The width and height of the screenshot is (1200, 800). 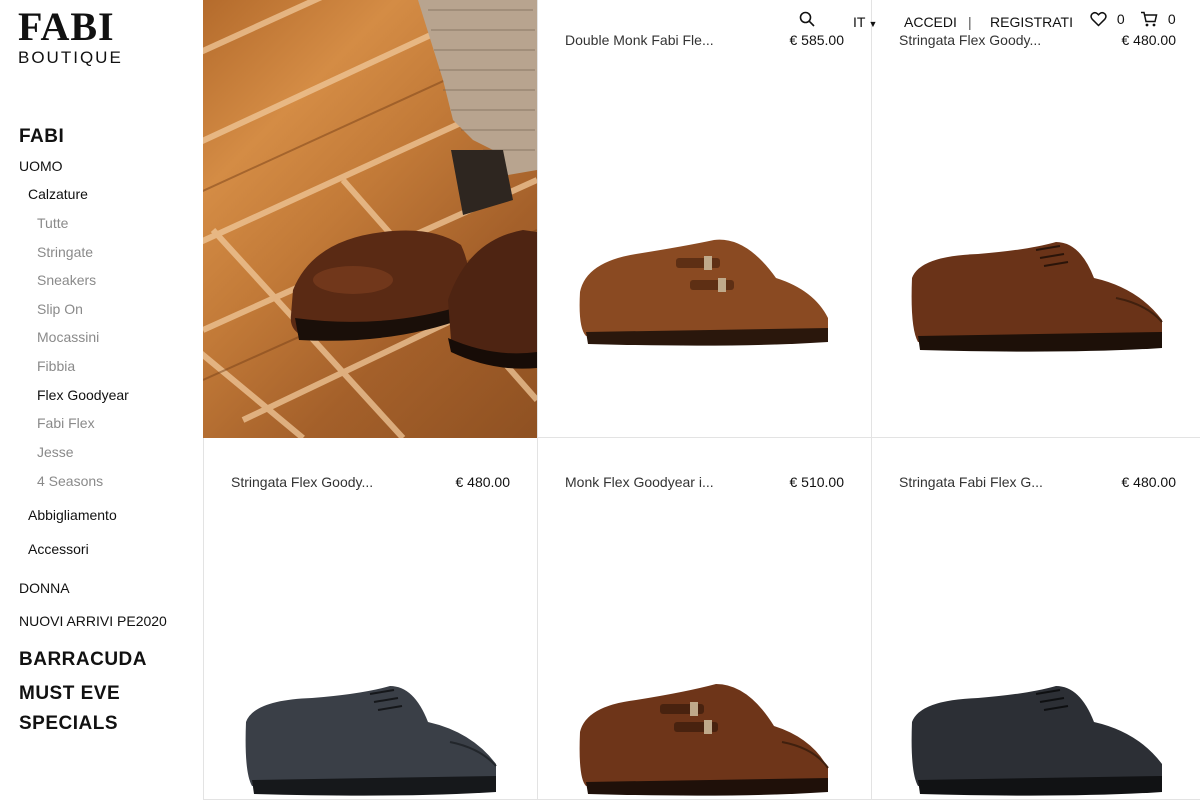 I want to click on nav-sub-sneakers: Sneakers, so click(x=66, y=280).